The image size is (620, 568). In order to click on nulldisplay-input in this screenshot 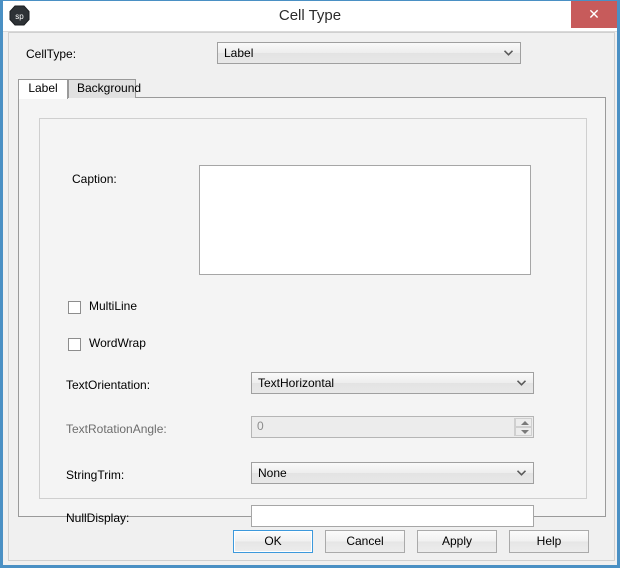, I will do `click(392, 516)`.